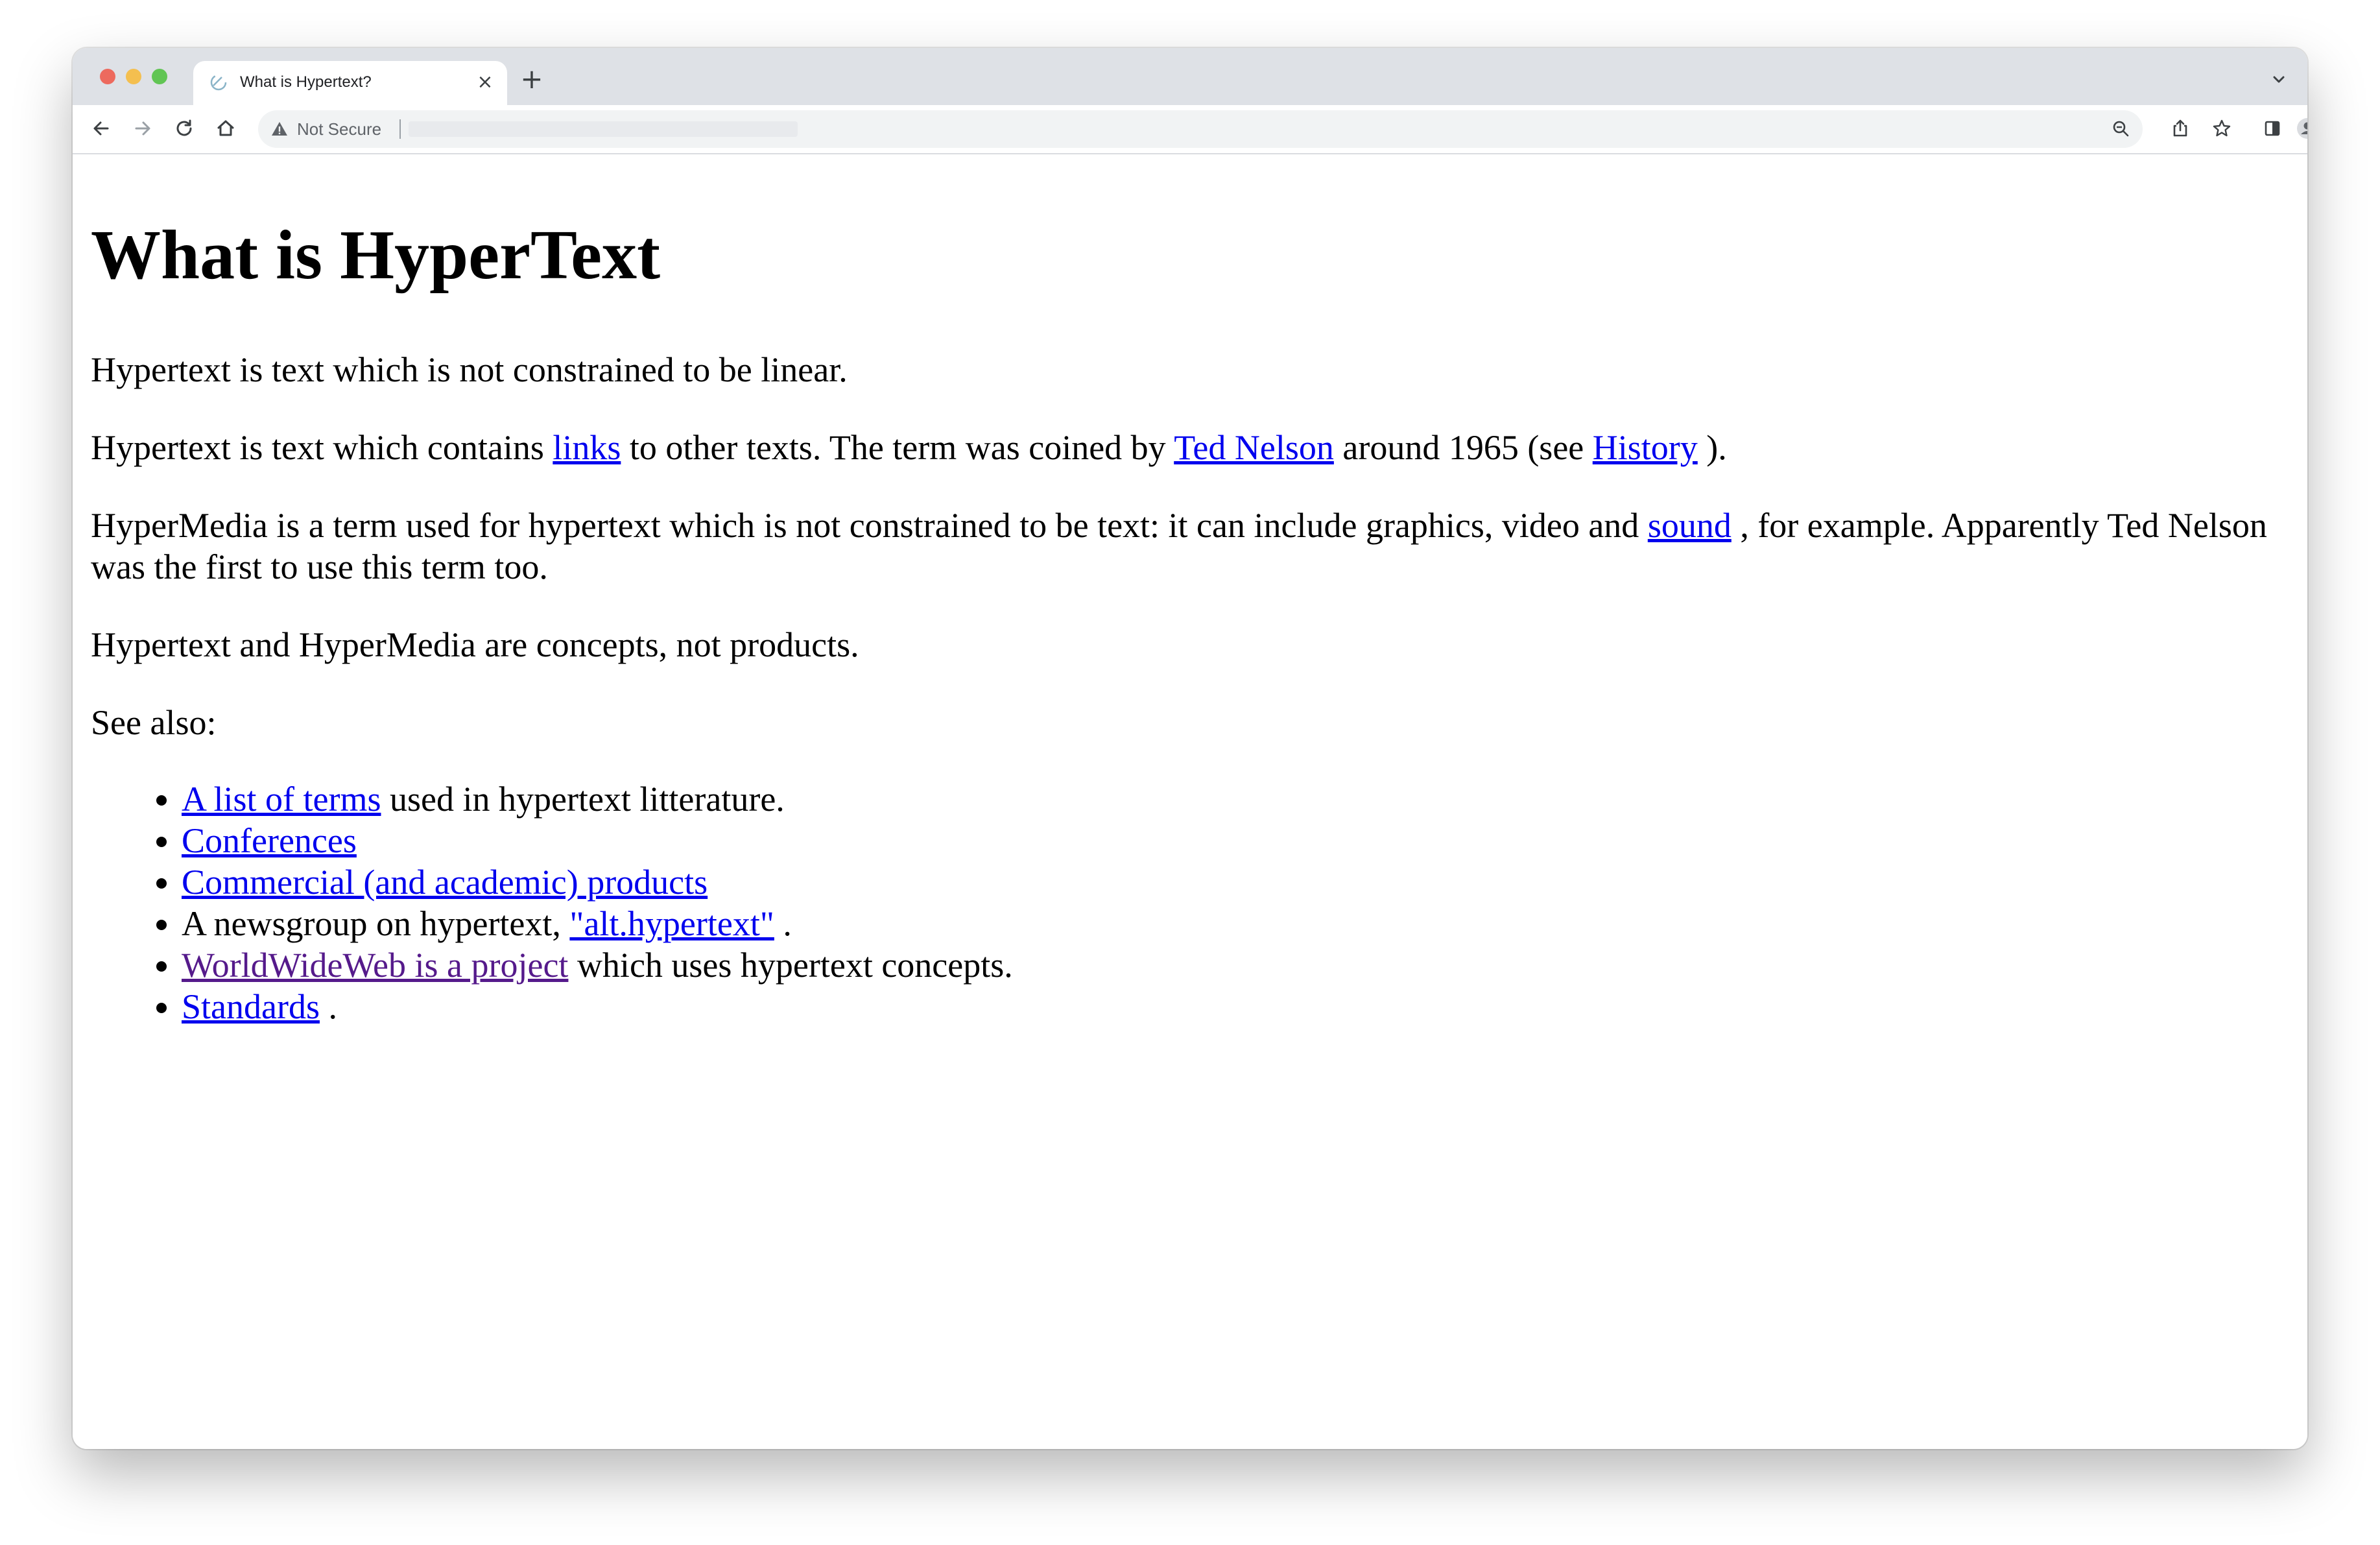 The image size is (2380, 1545). Describe the element at coordinates (532, 79) in the screenshot. I see `new-tab-button: +` at that location.